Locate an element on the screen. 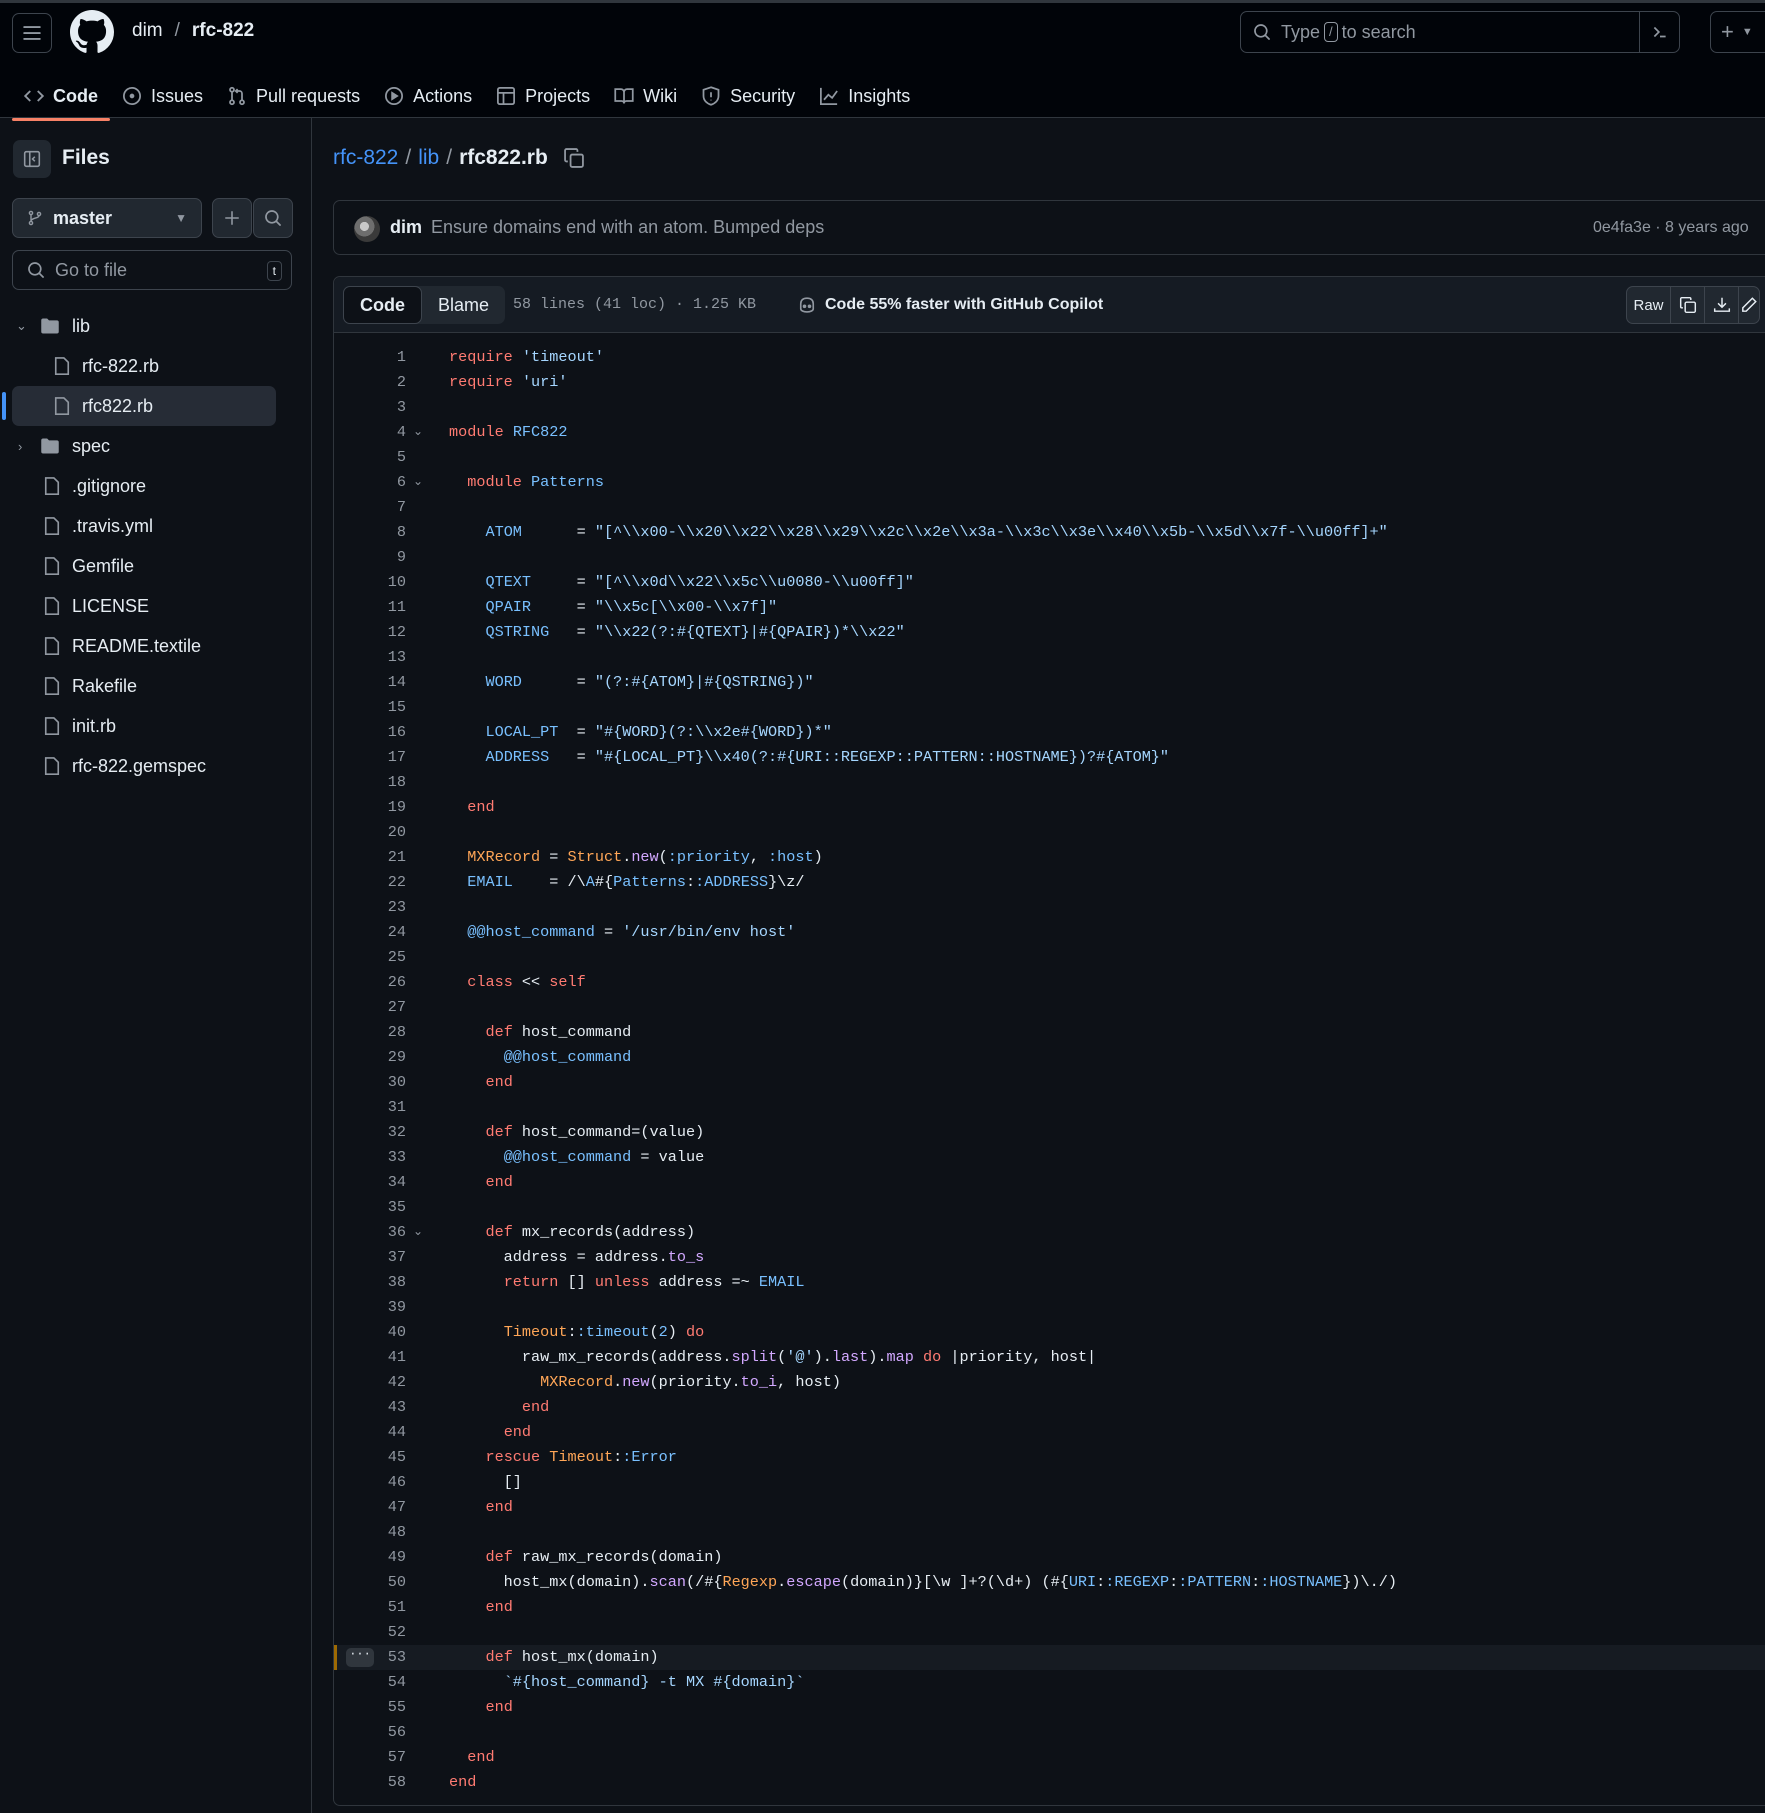 The height and width of the screenshot is (1813, 1765). code-line: 38 return [] unless address =~ EMAIL is located at coordinates (1049, 1282).